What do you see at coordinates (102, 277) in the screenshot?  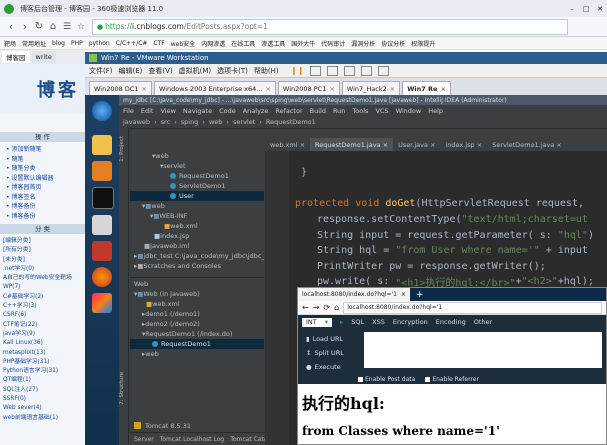 I see `firefox-icon` at bounding box center [102, 277].